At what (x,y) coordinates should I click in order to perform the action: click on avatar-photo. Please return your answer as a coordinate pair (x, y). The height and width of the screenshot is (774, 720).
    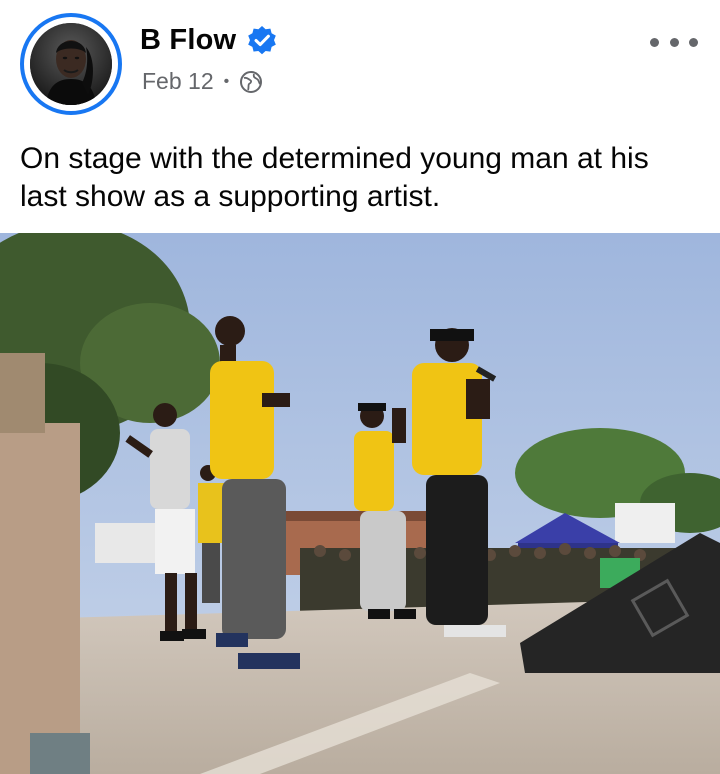
    Looking at the image, I should click on (71, 64).